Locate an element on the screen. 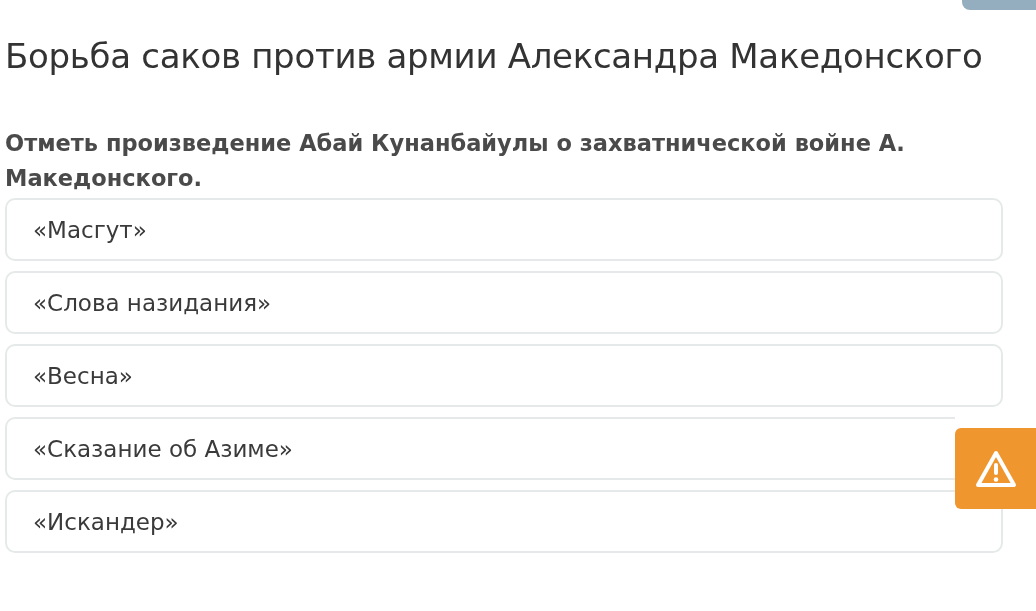 The width and height of the screenshot is (1036, 611). top-button is located at coordinates (999, 5).